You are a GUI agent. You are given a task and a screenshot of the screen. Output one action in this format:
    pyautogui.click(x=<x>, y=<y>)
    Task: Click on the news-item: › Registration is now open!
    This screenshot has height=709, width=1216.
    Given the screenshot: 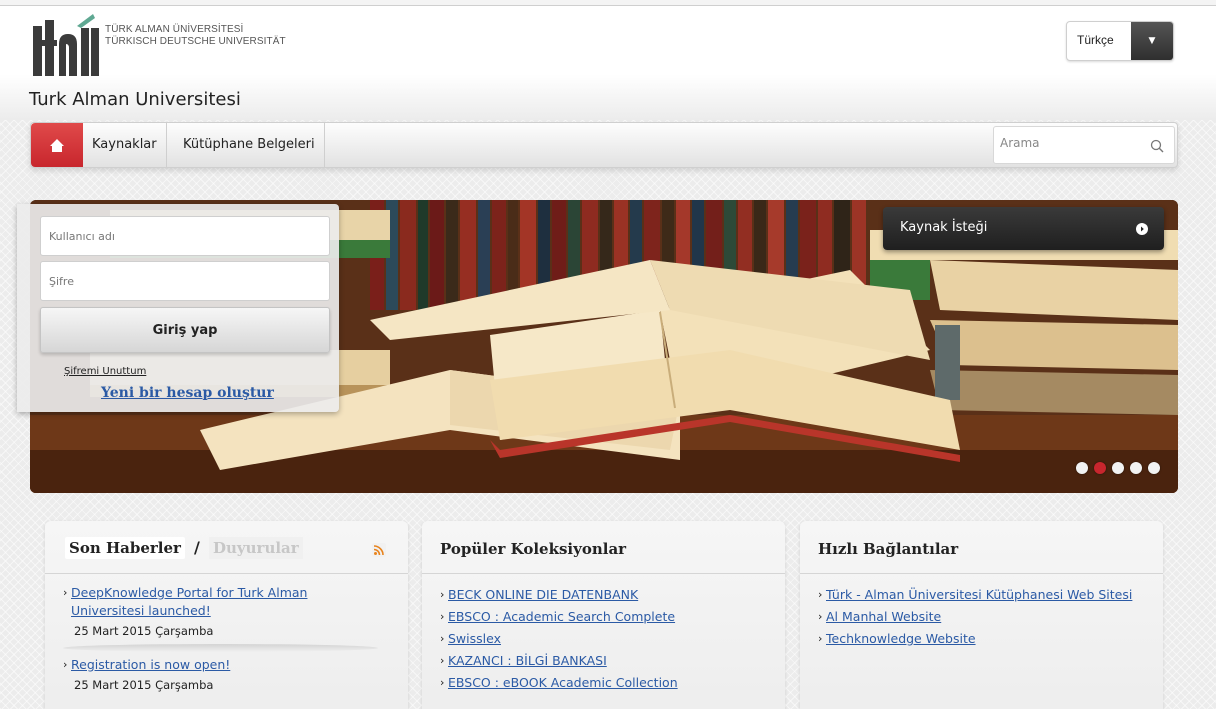 What is the action you would take?
    pyautogui.click(x=220, y=665)
    